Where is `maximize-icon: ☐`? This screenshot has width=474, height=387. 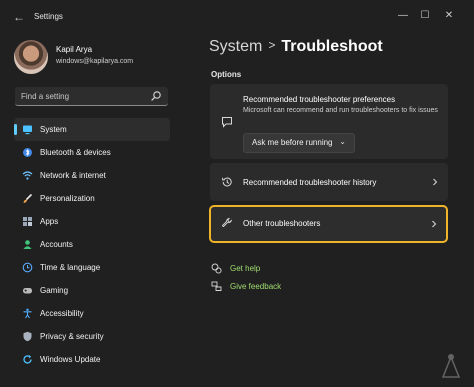 maximize-icon: ☐ is located at coordinates (425, 16).